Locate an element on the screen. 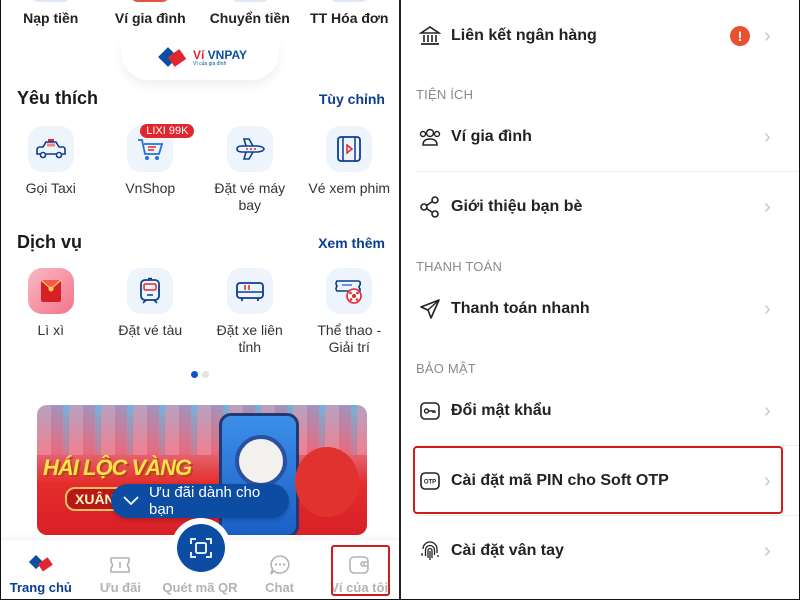 The width and height of the screenshot is (800, 600). promo-badge: LIXI 99K is located at coordinates (167, 131).